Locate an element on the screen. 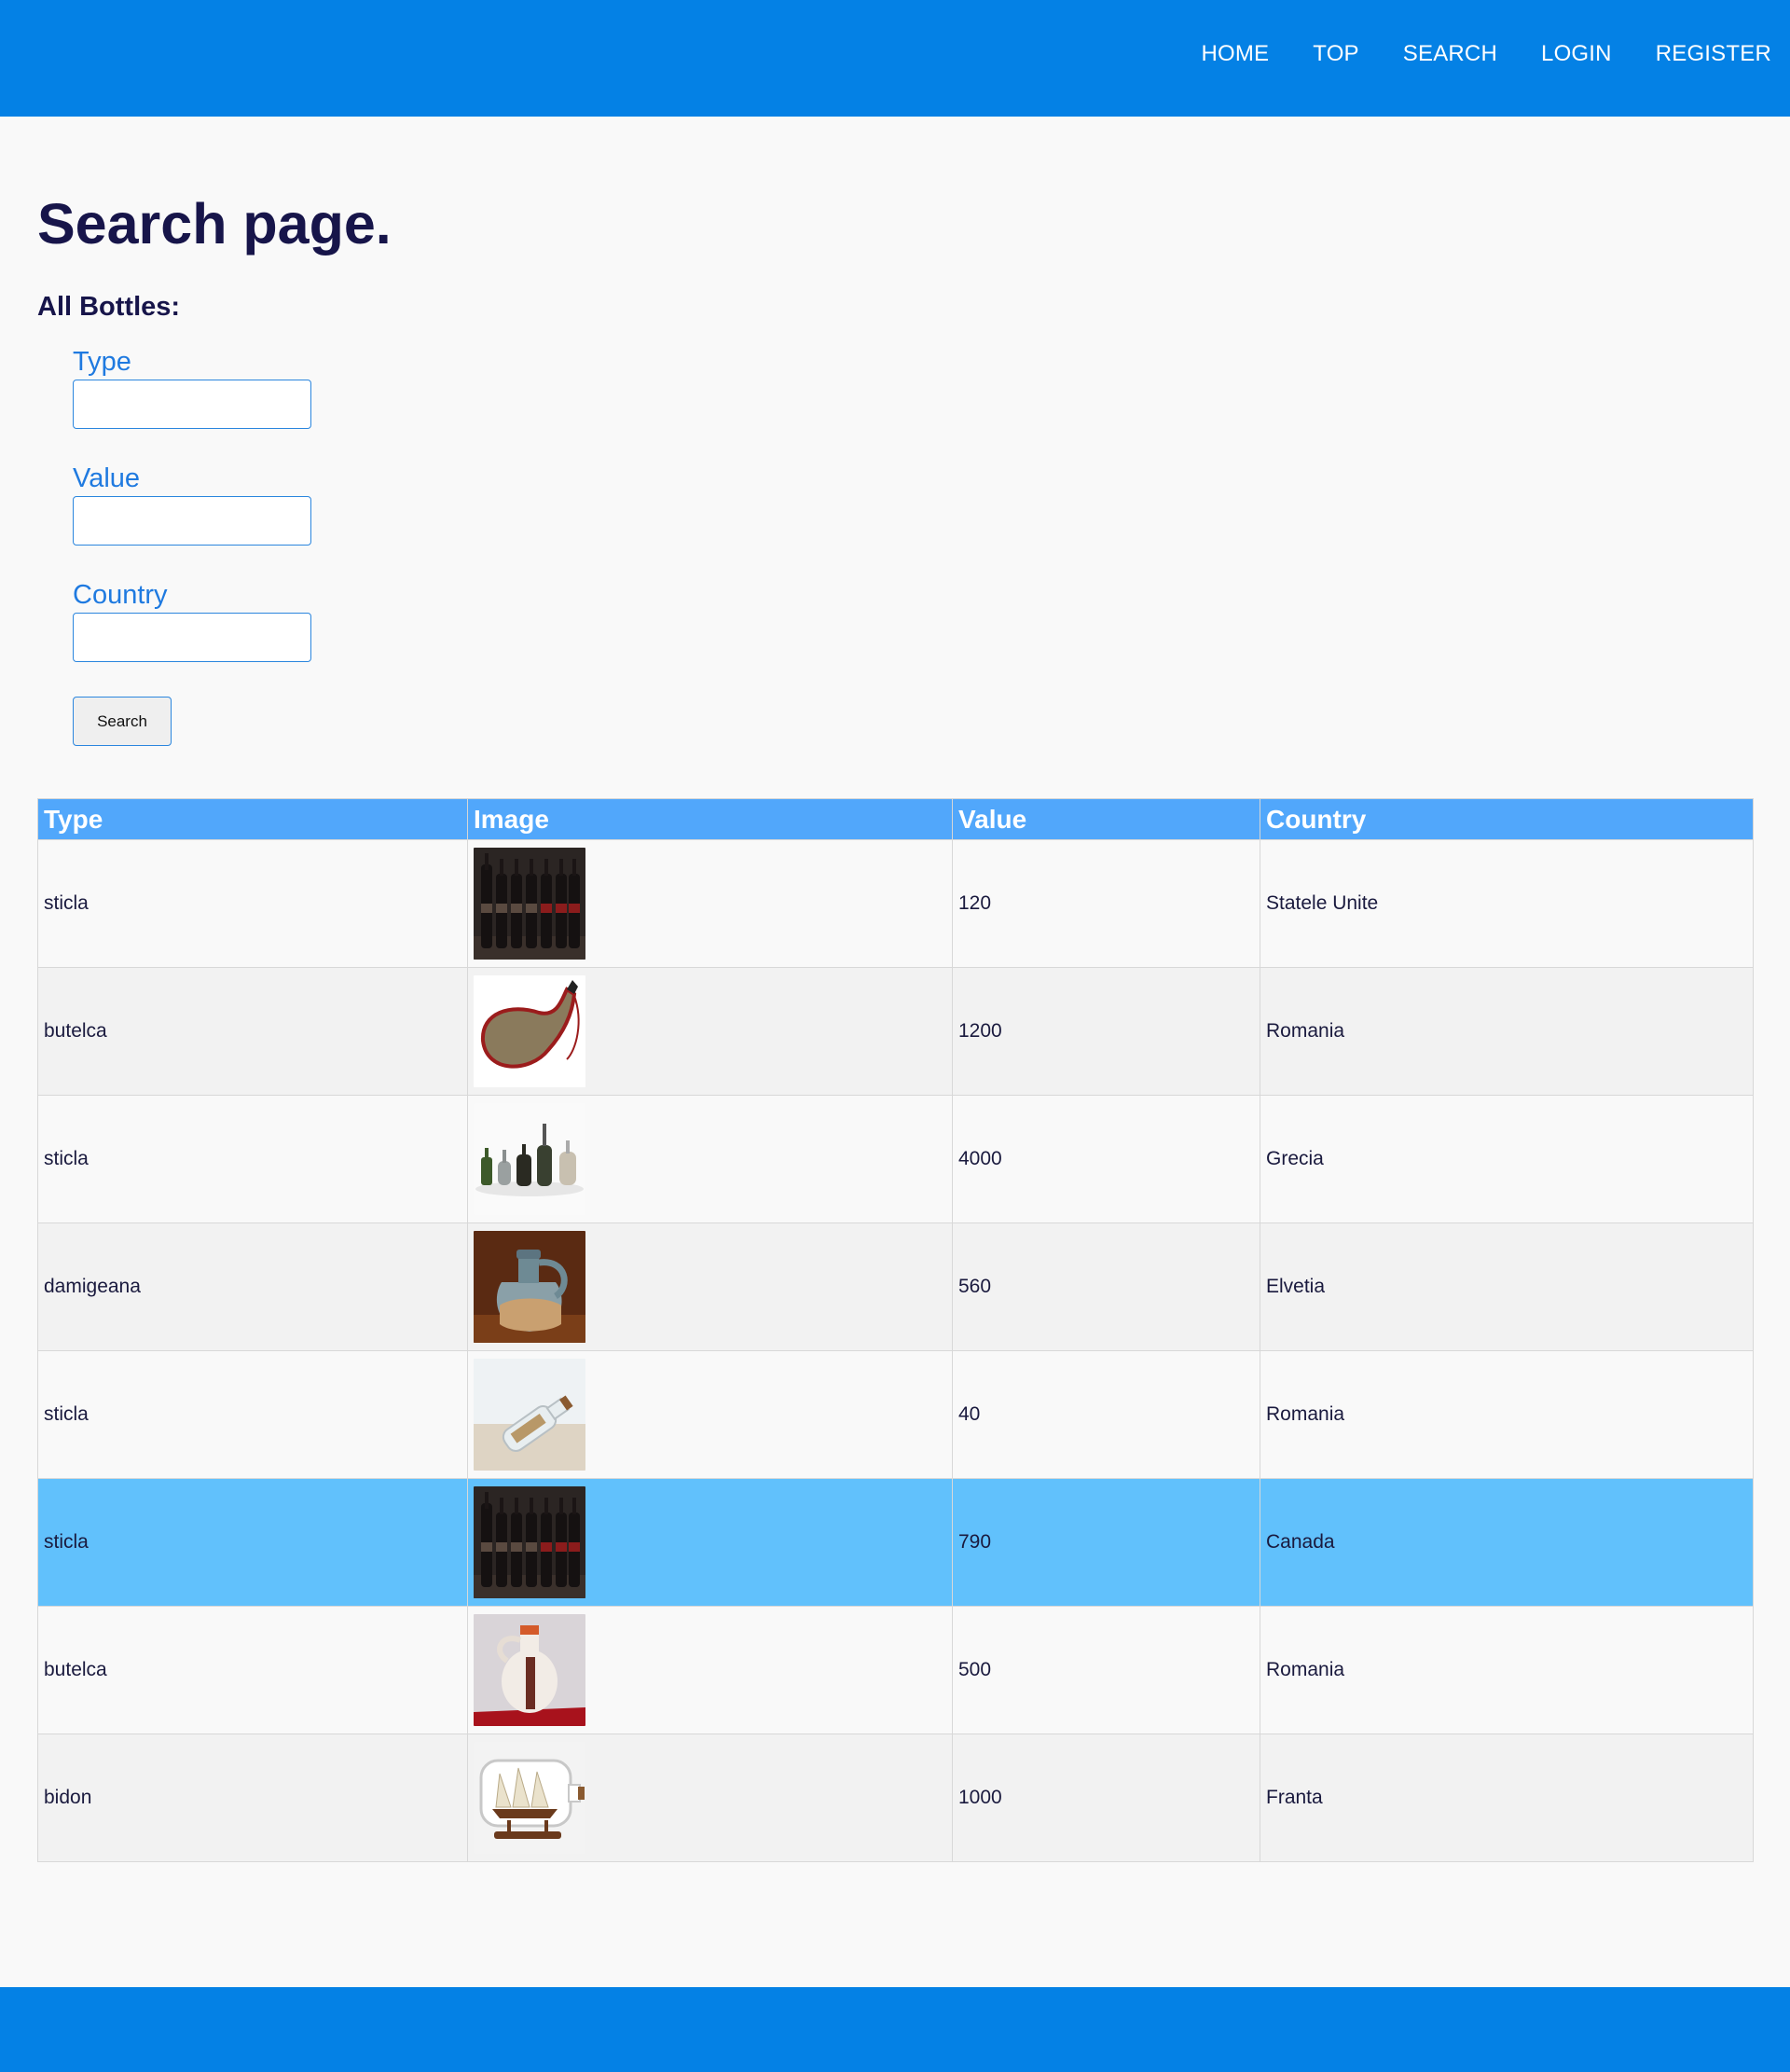  table-header-row: Type Image Value Country is located at coordinates (895, 819).